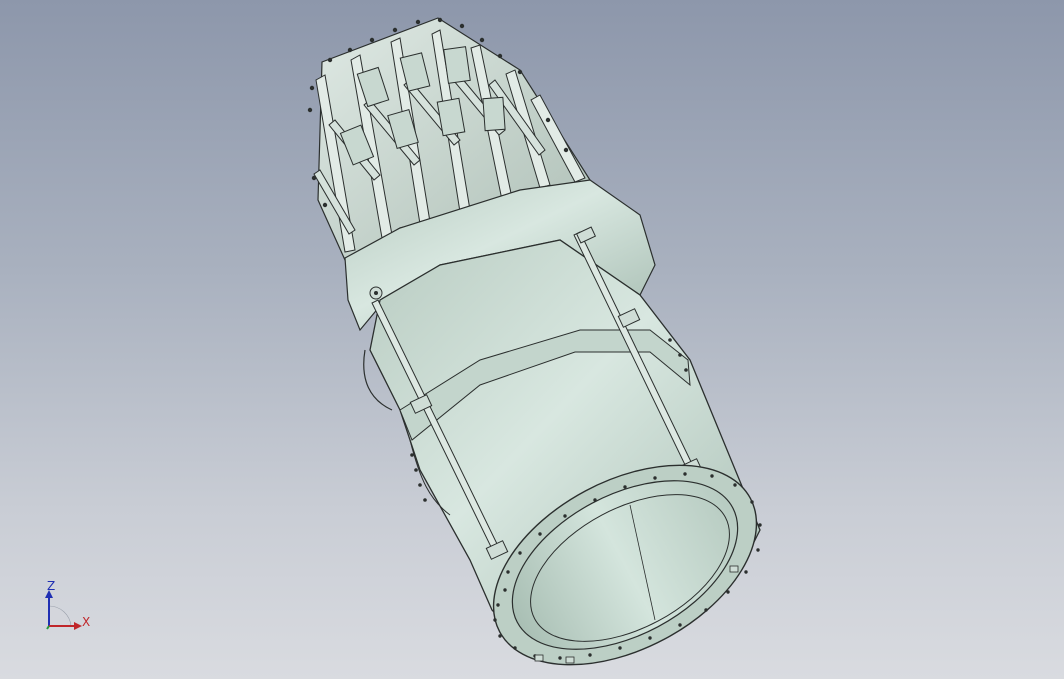 Image resolution: width=1064 pixels, height=679 pixels. What do you see at coordinates (86, 622) in the screenshot?
I see `x-axis-label: X` at bounding box center [86, 622].